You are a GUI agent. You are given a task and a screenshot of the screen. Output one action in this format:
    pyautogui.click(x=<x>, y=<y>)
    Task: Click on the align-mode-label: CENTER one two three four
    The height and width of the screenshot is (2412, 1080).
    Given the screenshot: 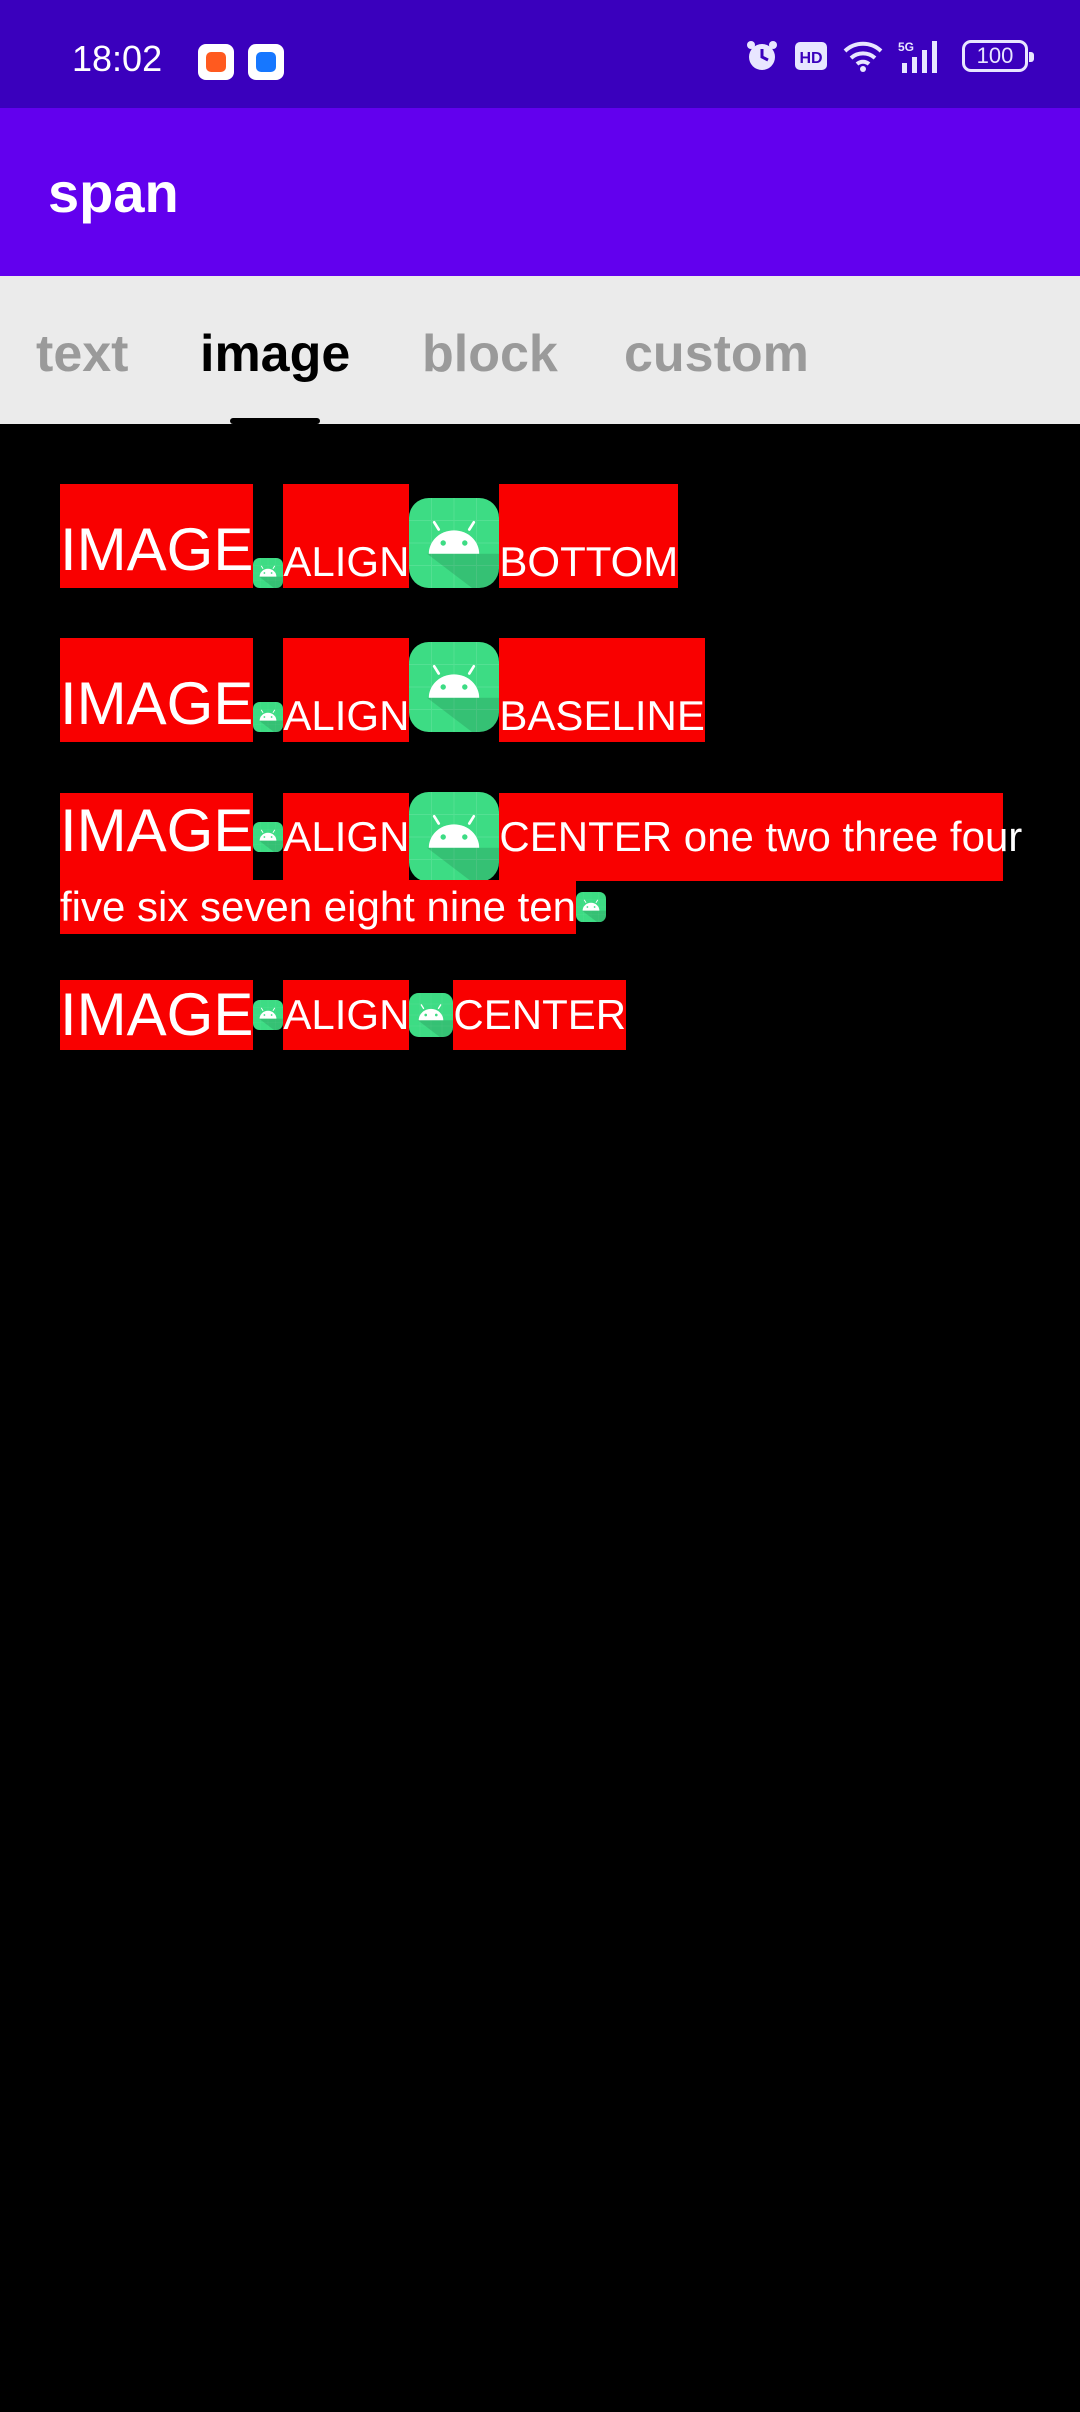 What is the action you would take?
    pyautogui.click(x=760, y=837)
    